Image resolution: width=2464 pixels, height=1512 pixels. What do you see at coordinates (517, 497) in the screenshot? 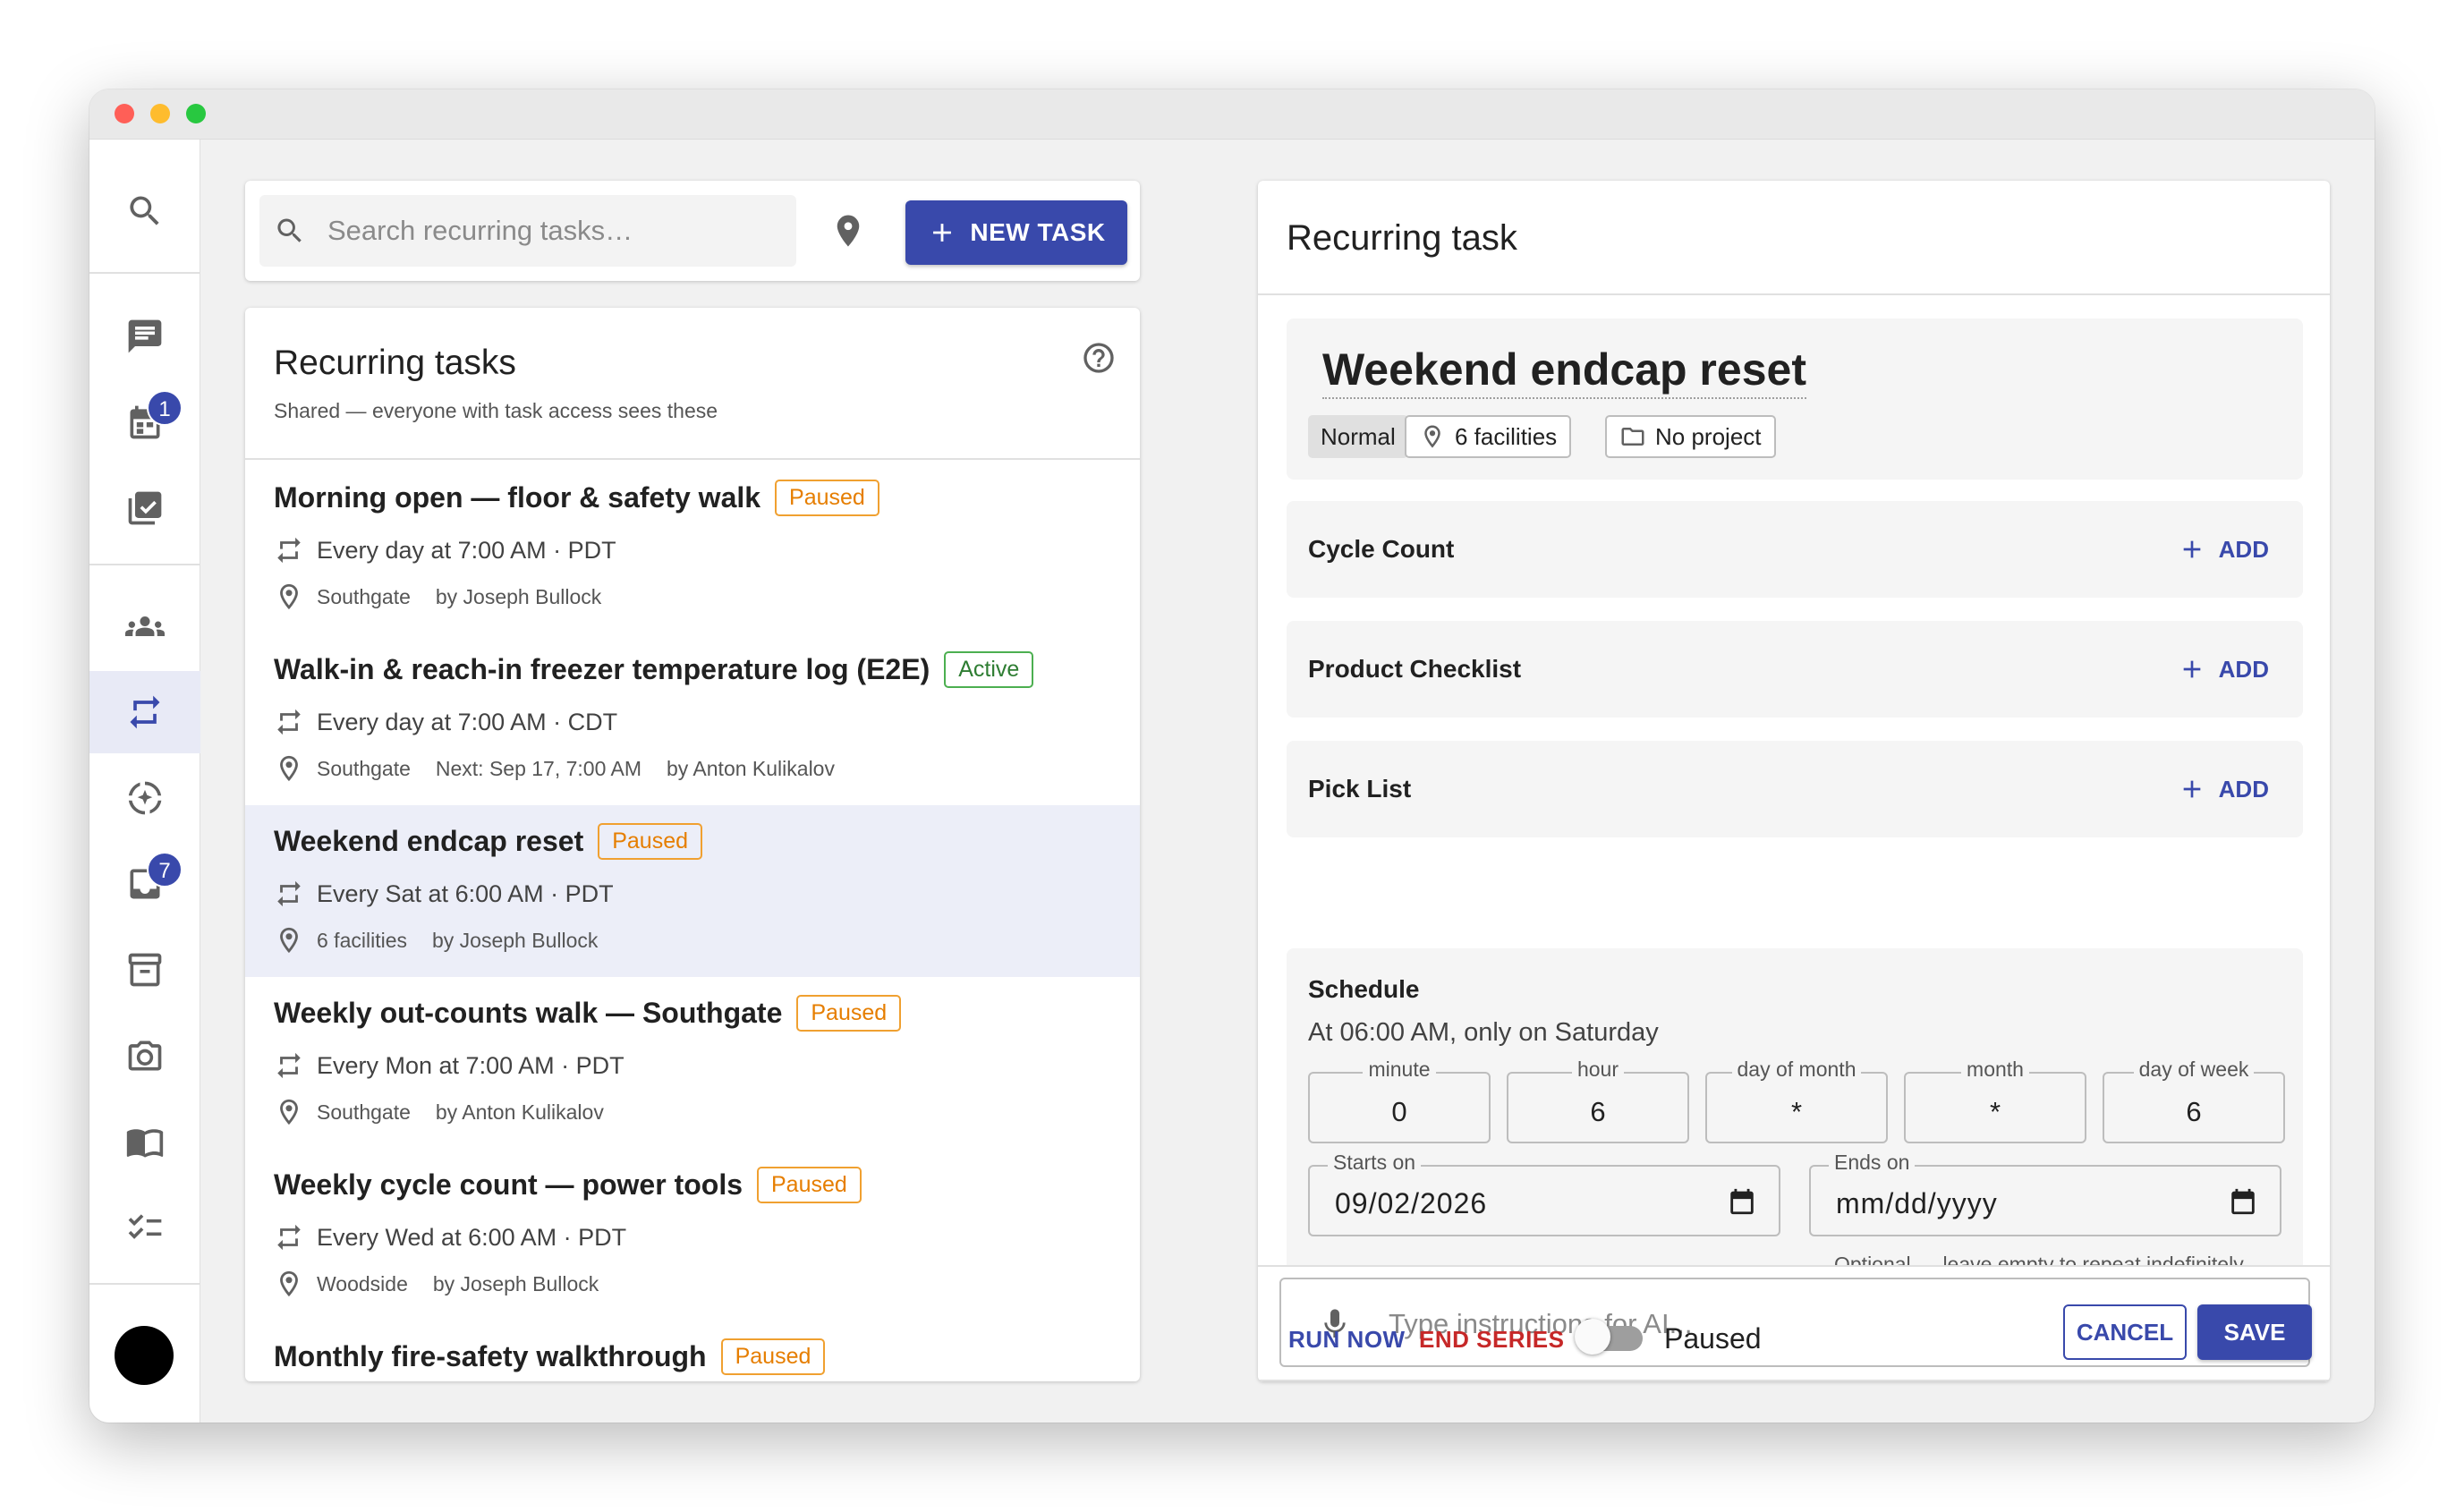
I see `task-title: Morning open — floor & safety walk` at bounding box center [517, 497].